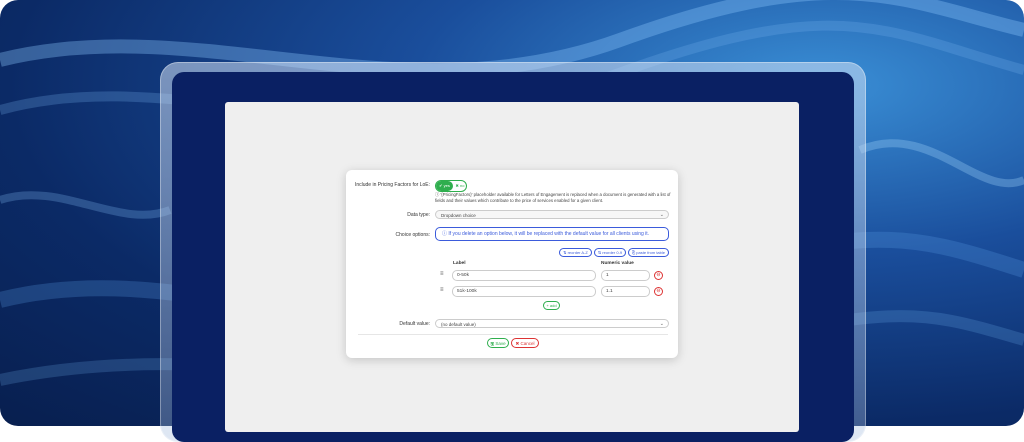 This screenshot has width=1024, height=442. Describe the element at coordinates (648, 252) in the screenshot. I see `paste-from-table-button: ⎘ paste from table` at that location.